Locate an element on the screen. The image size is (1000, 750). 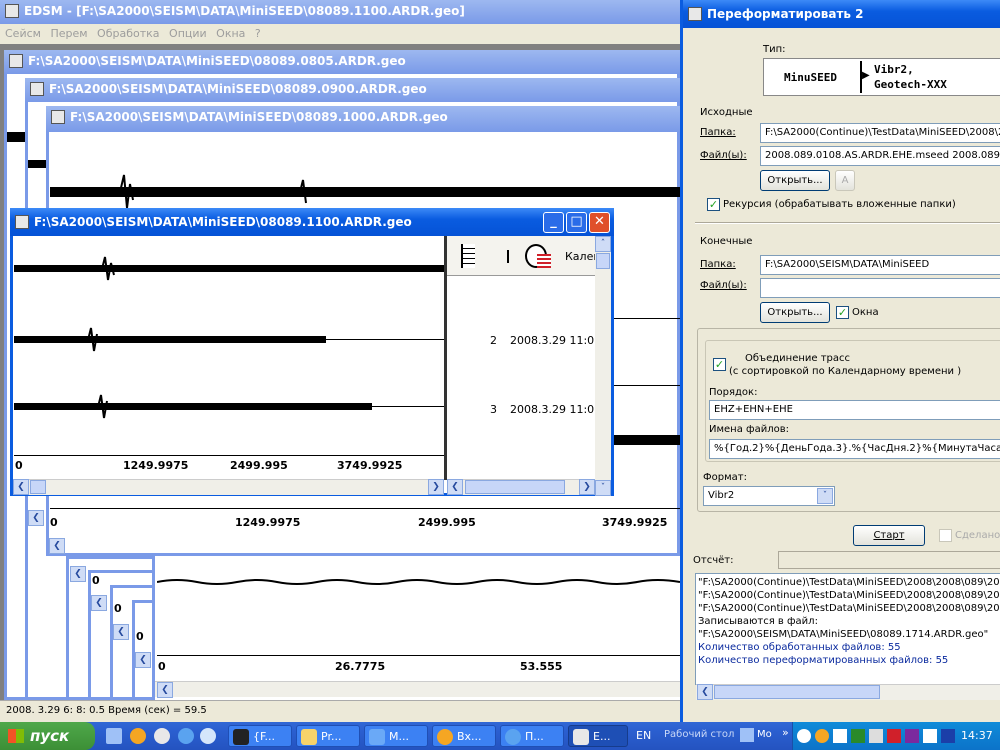
desktop-toolbar-label: Рабочий стол is located at coordinates (699, 734).